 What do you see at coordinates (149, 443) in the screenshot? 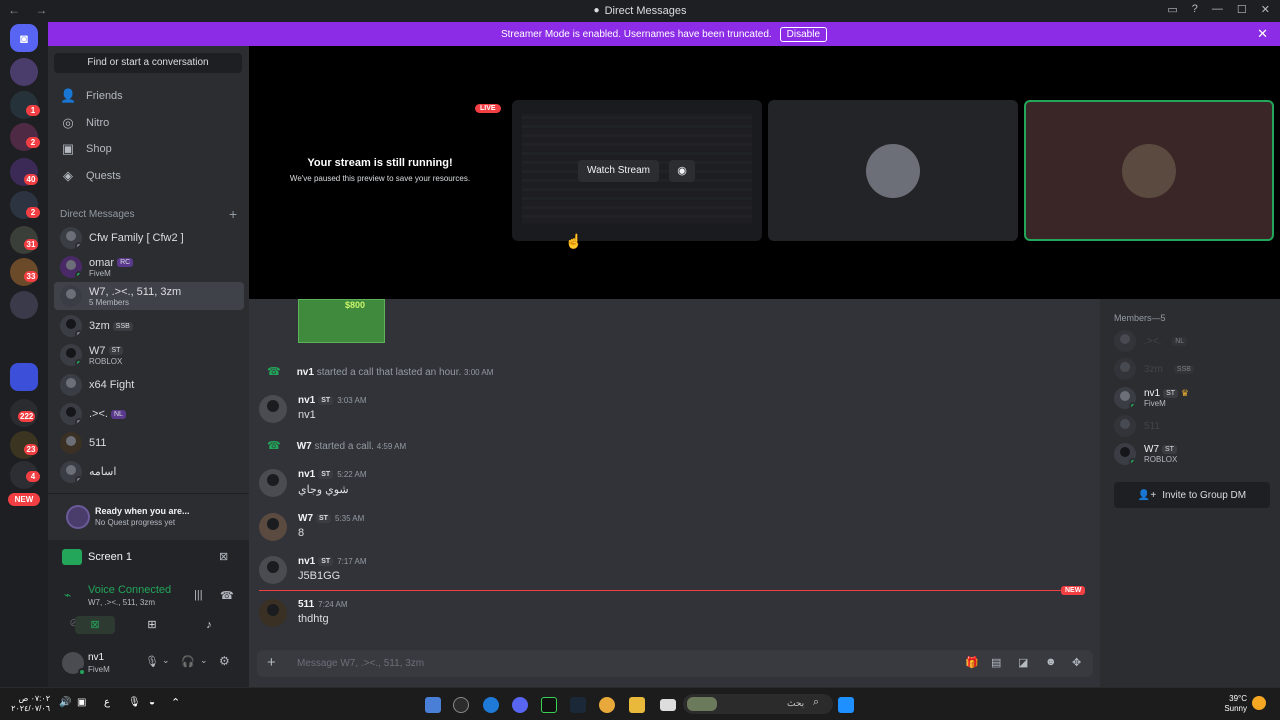
I see `dm-item: 511` at bounding box center [149, 443].